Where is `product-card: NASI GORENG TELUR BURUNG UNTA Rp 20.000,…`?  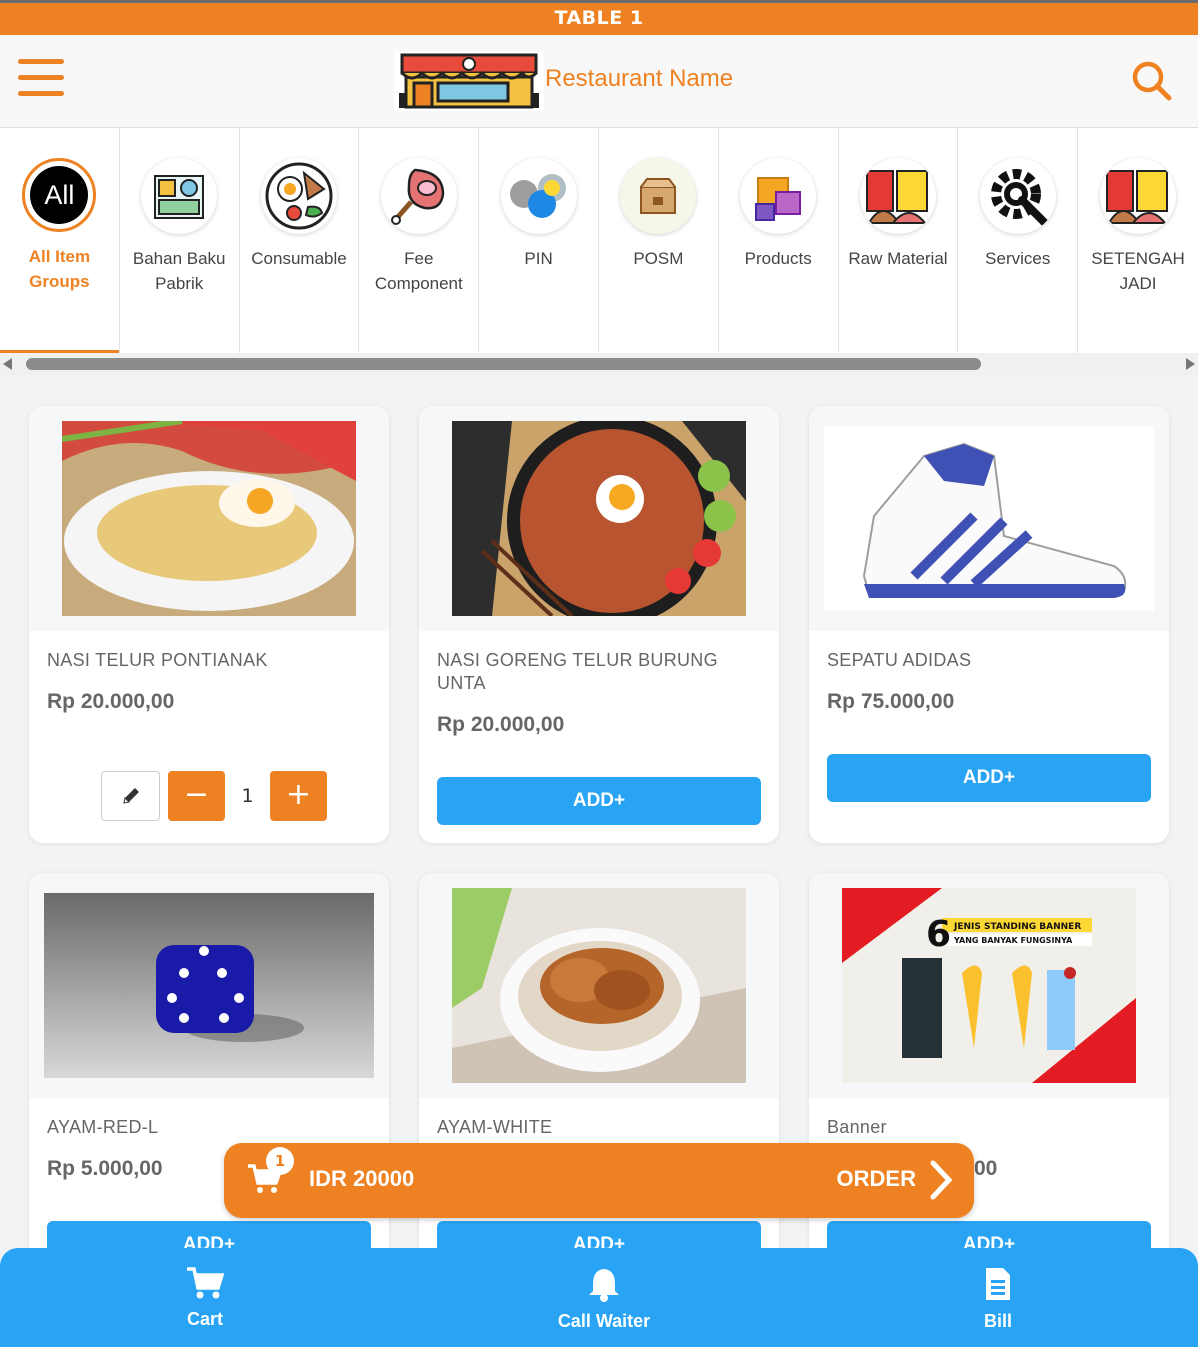
product-card: NASI GORENG TELUR BURUNG UNTA Rp 20.000,… is located at coordinates (599, 624).